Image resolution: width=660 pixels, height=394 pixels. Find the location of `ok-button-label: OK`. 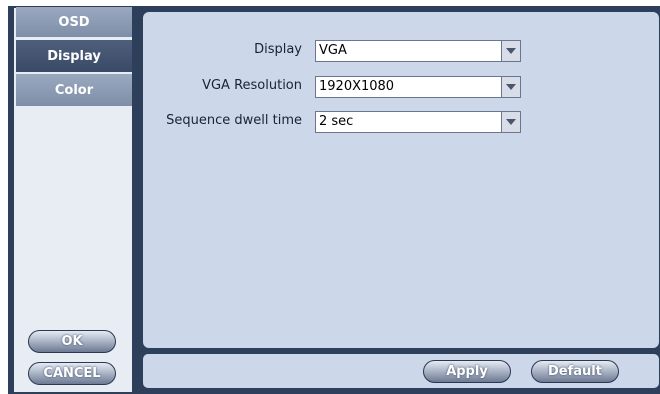

ok-button-label: OK is located at coordinates (72, 341).